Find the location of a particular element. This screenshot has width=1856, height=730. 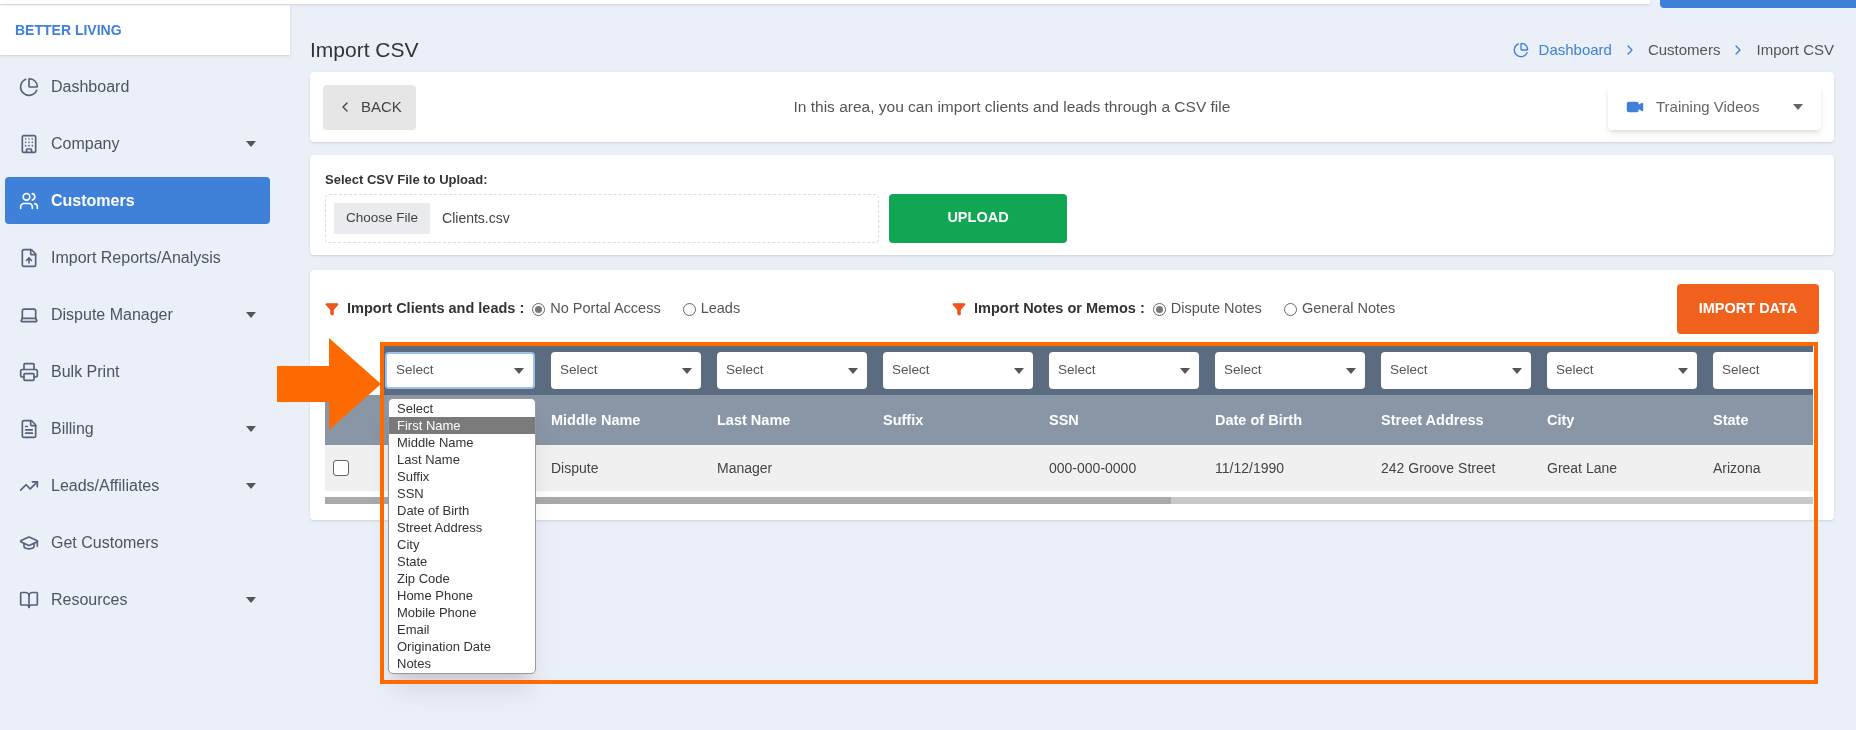

dropdown-option: Notes is located at coordinates (462, 663).